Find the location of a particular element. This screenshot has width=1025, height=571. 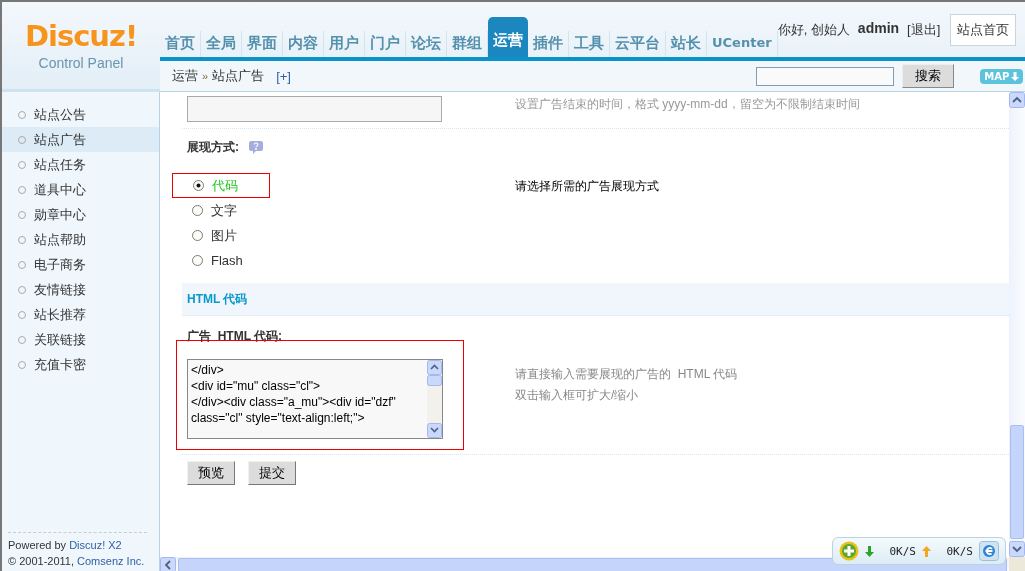

breadcrumb-item: 运营 is located at coordinates (185, 76).